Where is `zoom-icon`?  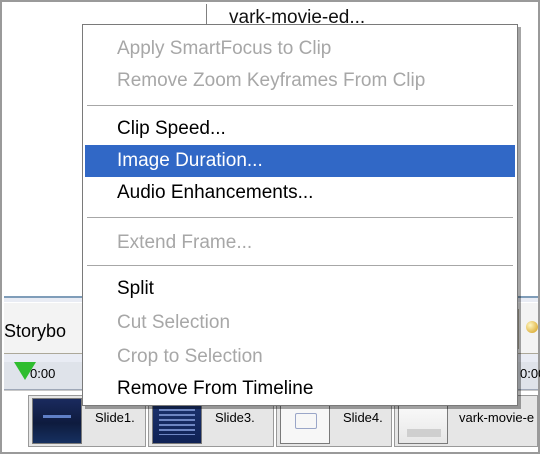
zoom-icon is located at coordinates (532, 327).